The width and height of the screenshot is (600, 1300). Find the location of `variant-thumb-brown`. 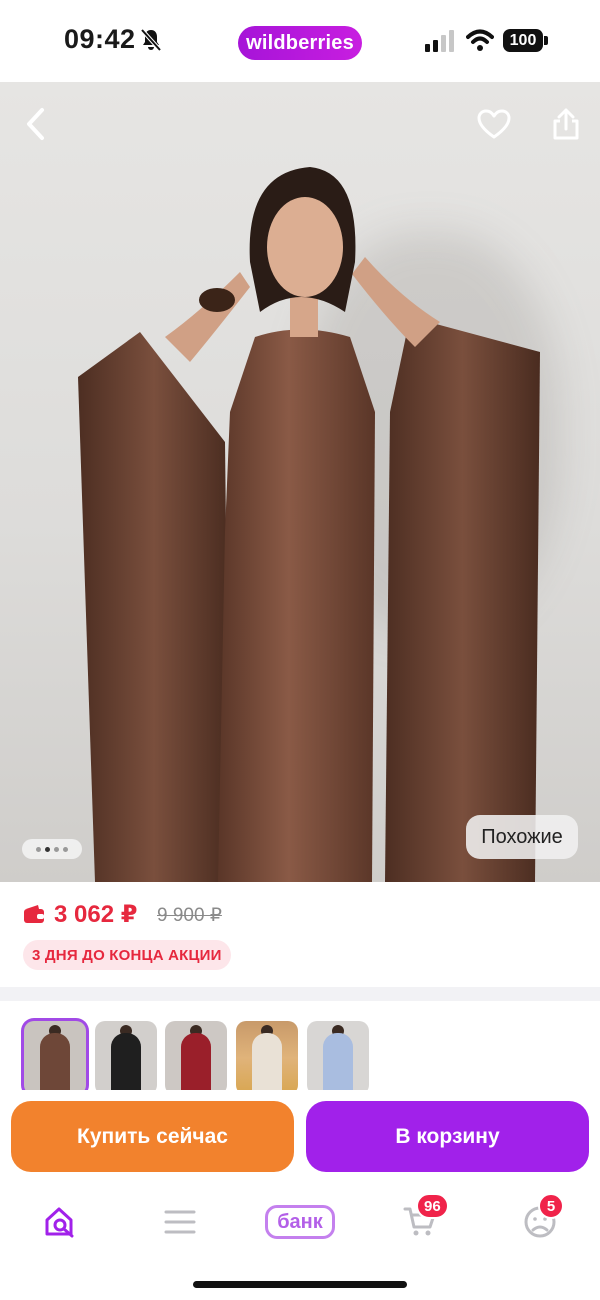

variant-thumb-brown is located at coordinates (55, 1058).